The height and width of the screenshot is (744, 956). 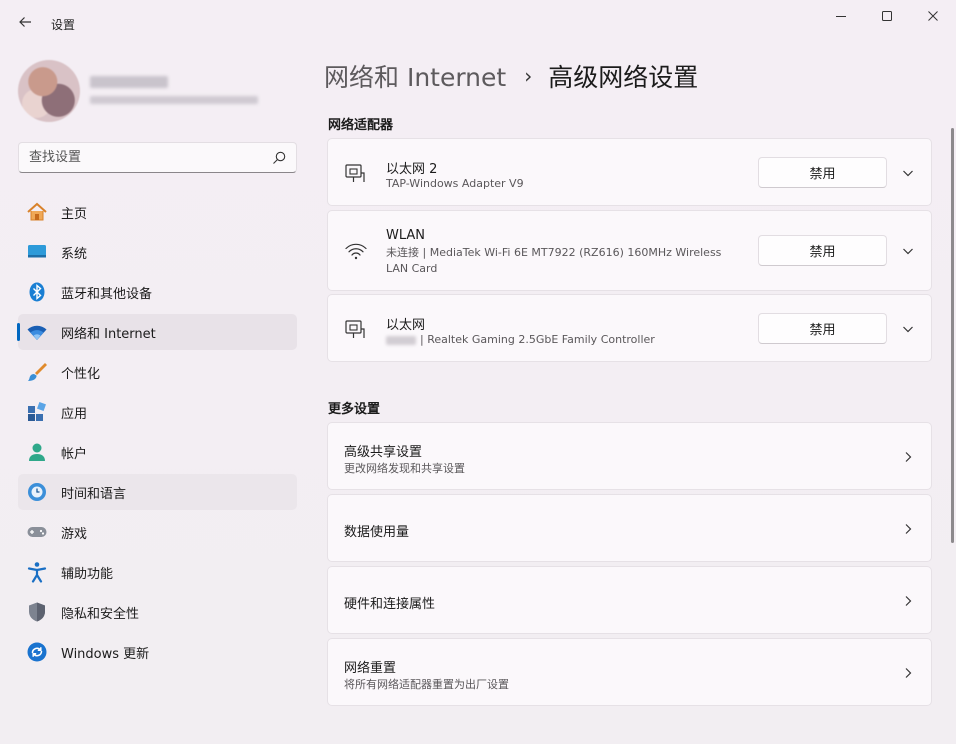 What do you see at coordinates (100, 614) in the screenshot?
I see `sidebar-item-label: 隐私和安全性` at bounding box center [100, 614].